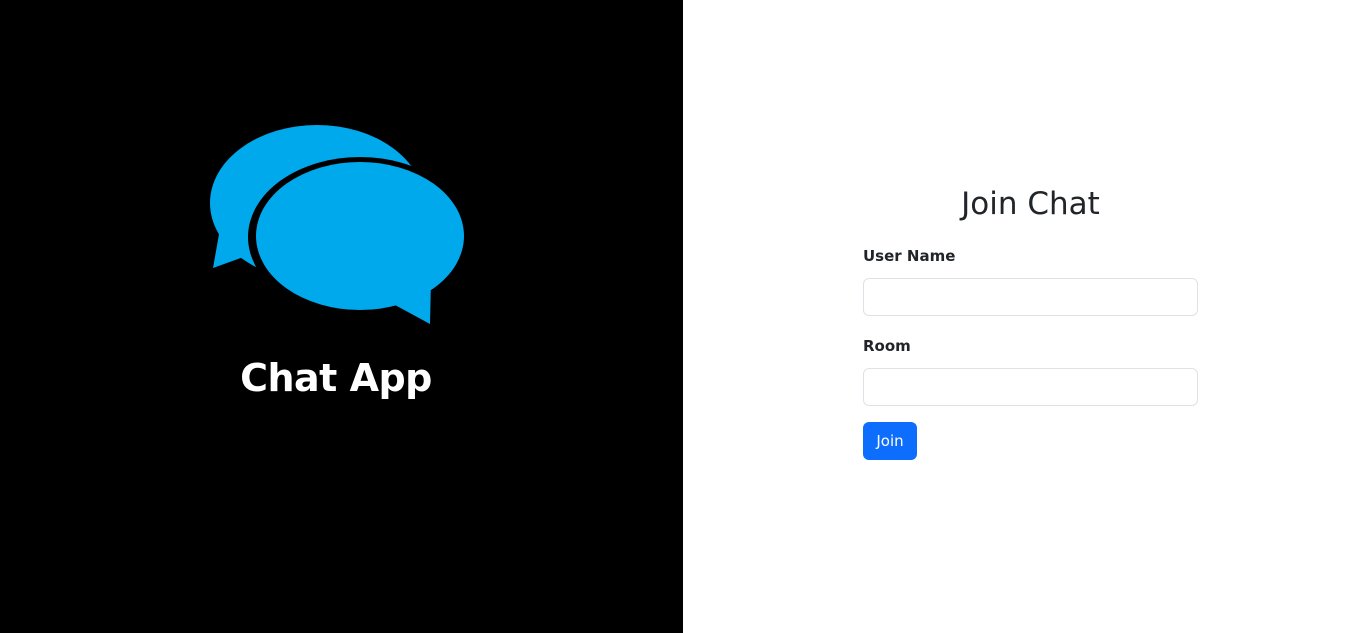  Describe the element at coordinates (1030, 320) in the screenshot. I see `join-form: Join Chat User Name Room Join` at that location.